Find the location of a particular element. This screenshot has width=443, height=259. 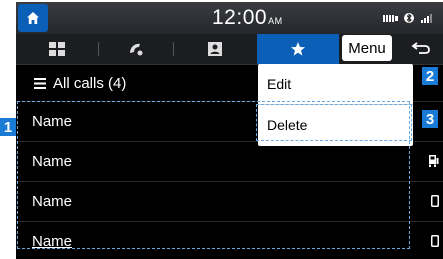

recent-calls-icon is located at coordinates (136, 49).